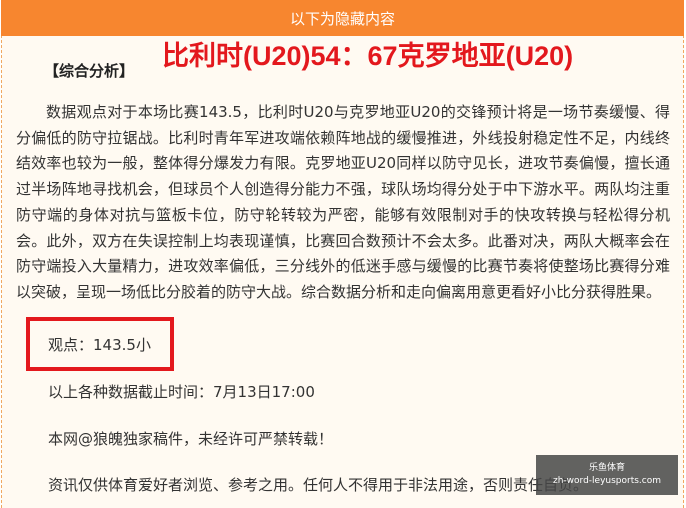  Describe the element at coordinates (607, 475) in the screenshot. I see `site-watermark: 乐鱼体育 zh-word-leyusports.com` at that location.